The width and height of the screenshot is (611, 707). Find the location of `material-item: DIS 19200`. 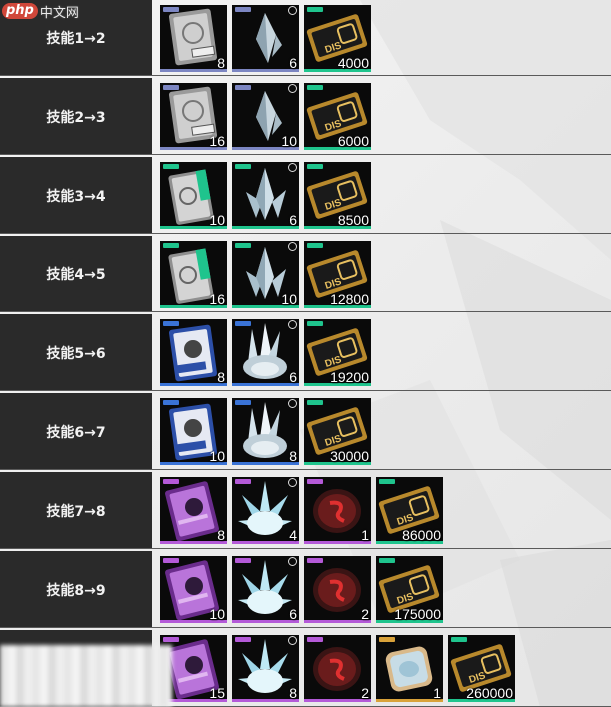

material-item: DIS 19200 is located at coordinates (337, 352).